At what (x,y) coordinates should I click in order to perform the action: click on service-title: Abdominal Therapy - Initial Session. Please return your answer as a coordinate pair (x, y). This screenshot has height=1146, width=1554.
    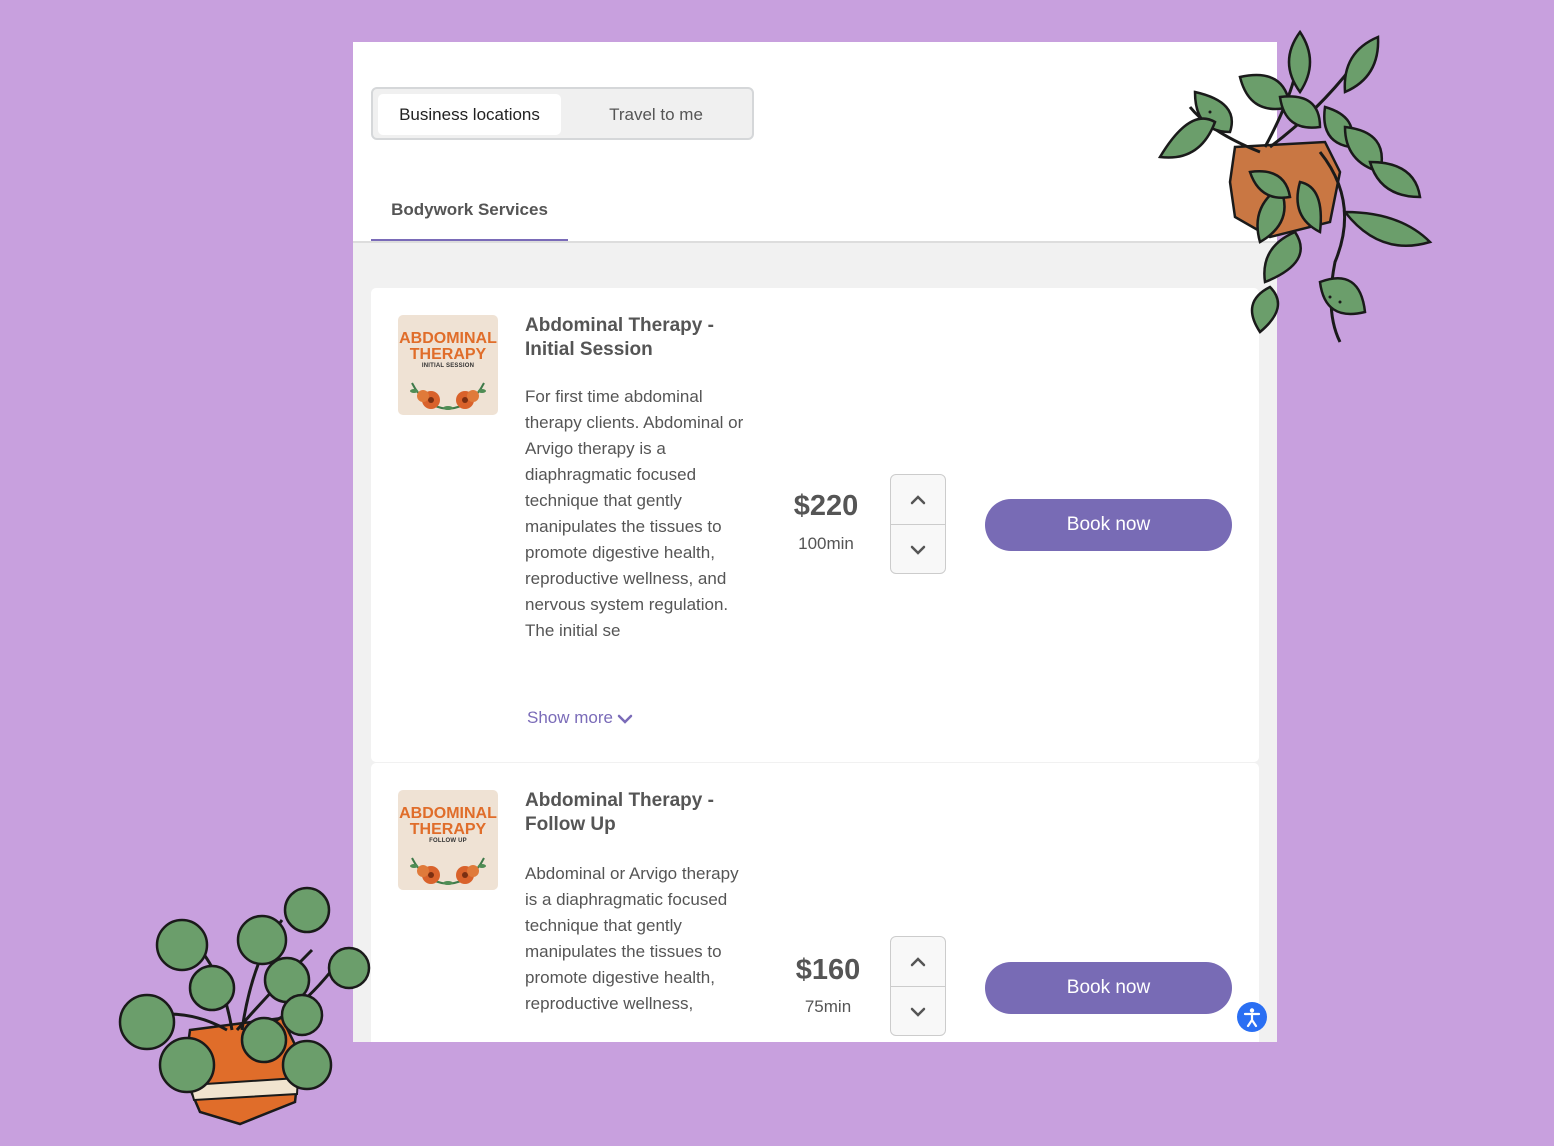
    Looking at the image, I should click on (619, 337).